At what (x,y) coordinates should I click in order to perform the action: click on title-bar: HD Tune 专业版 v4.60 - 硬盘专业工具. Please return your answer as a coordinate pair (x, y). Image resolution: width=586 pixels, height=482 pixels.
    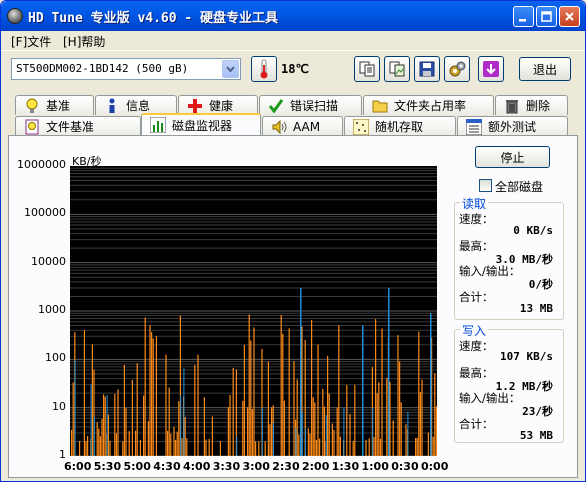
    Looking at the image, I should click on (293, 16).